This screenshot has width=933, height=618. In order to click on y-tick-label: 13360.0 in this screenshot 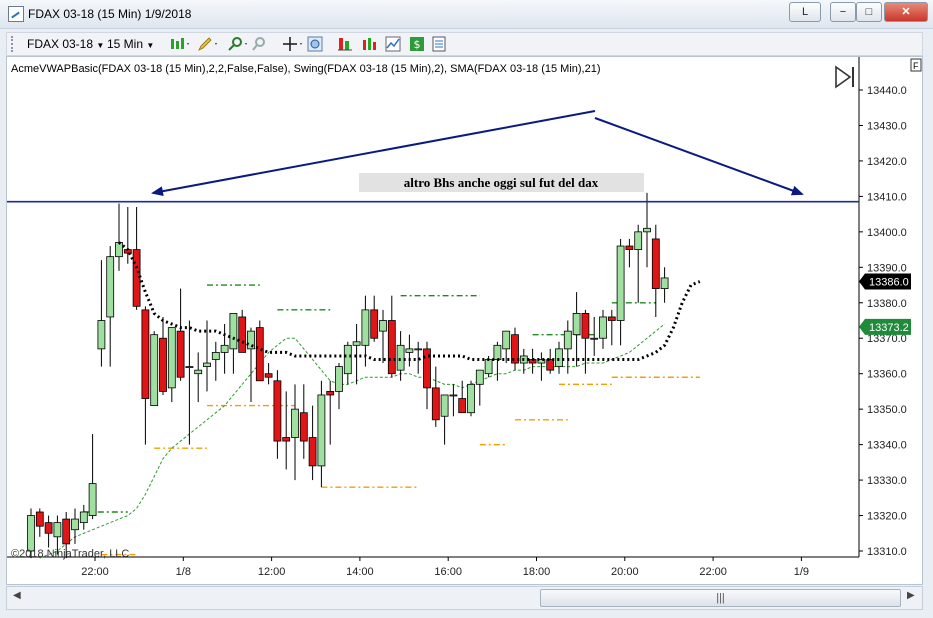, I will do `click(887, 375)`.